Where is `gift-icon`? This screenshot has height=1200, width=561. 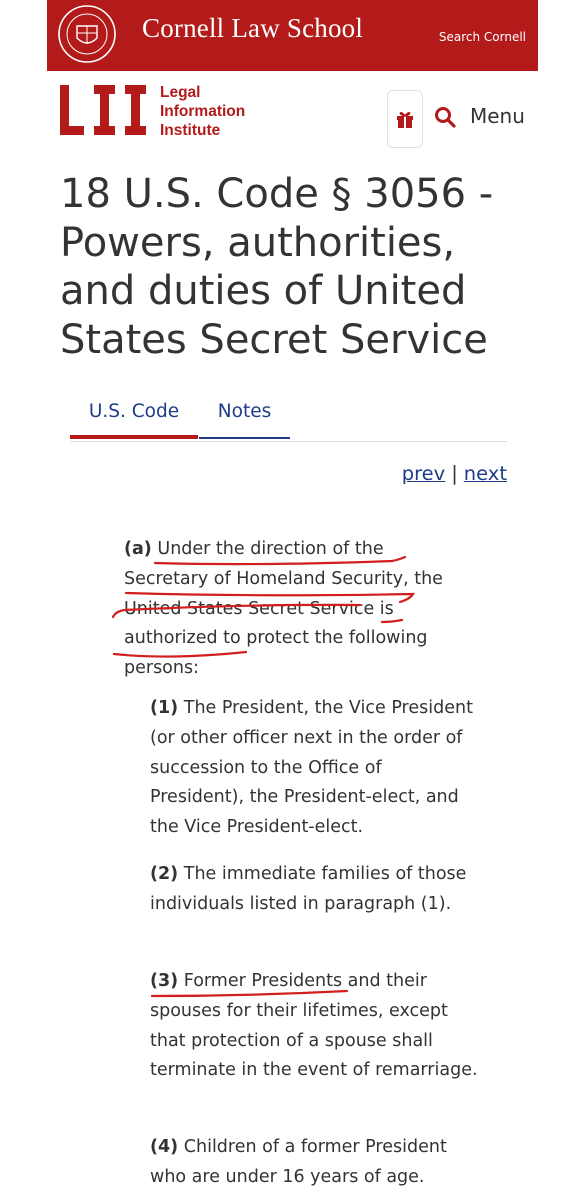 gift-icon is located at coordinates (405, 120).